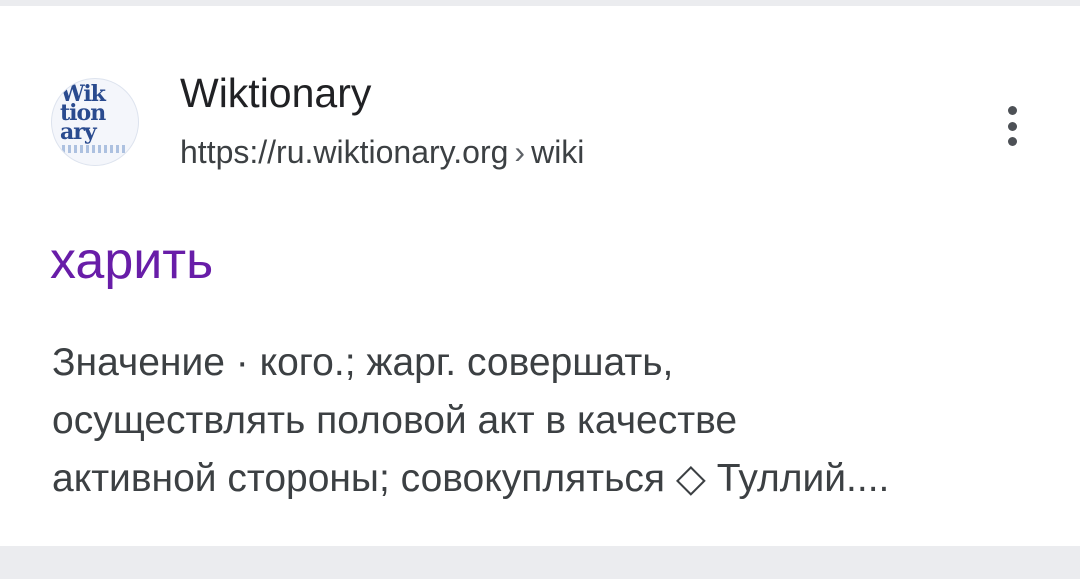 The image size is (1080, 579). What do you see at coordinates (95, 149) in the screenshot?
I see `favicon-decoration` at bounding box center [95, 149].